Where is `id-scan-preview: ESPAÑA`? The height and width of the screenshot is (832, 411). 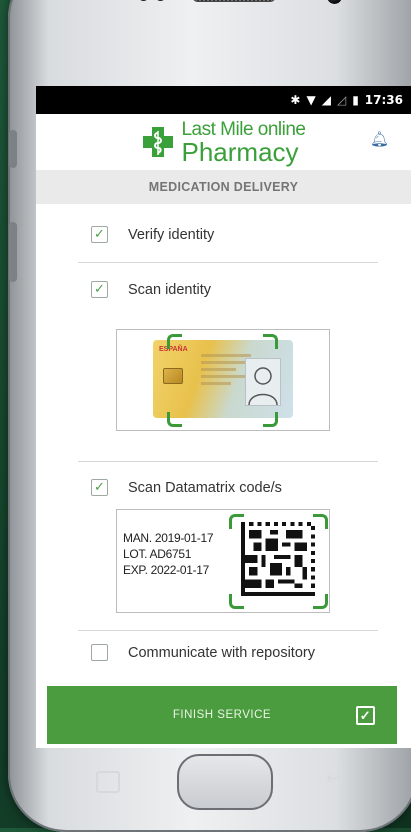 id-scan-preview: ESPAÑA is located at coordinates (223, 380).